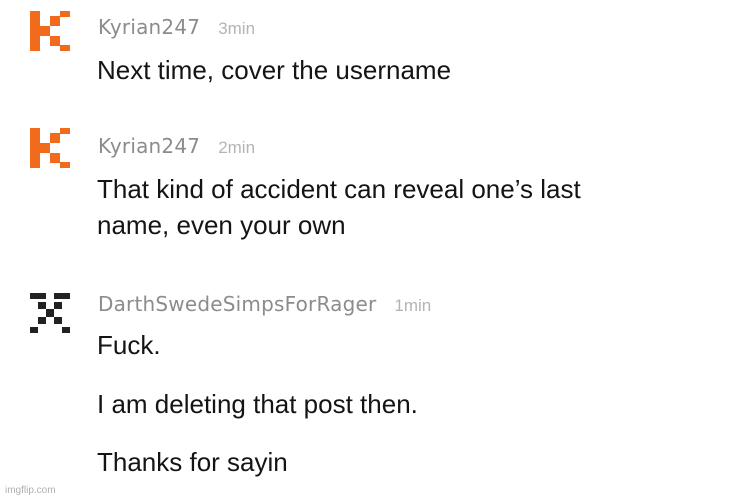 This screenshot has height=500, width=753. I want to click on comment-meta: Kyrian247 2min, so click(176, 146).